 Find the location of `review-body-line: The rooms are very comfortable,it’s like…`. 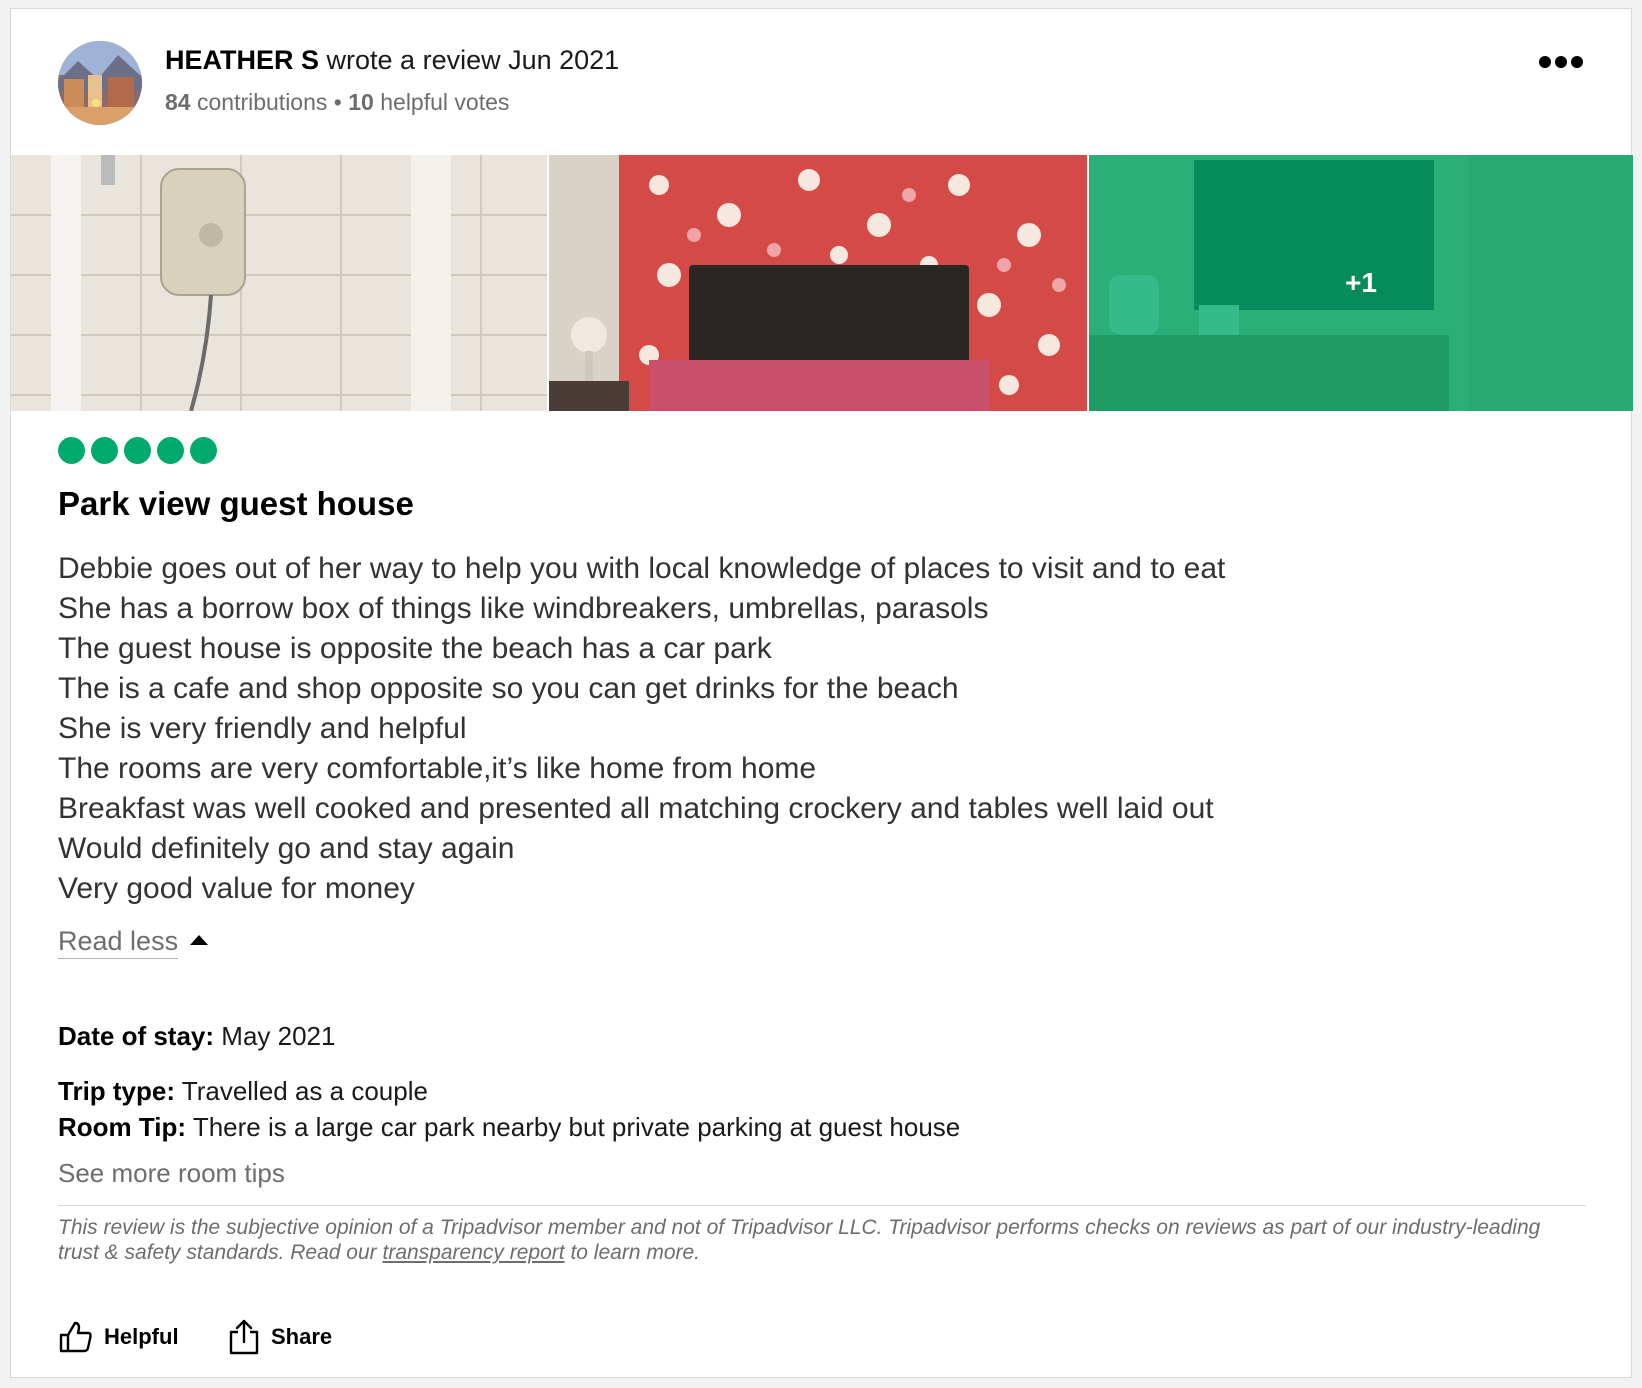

review-body-line: The rooms are very comfortable,it’s like… is located at coordinates (437, 768).